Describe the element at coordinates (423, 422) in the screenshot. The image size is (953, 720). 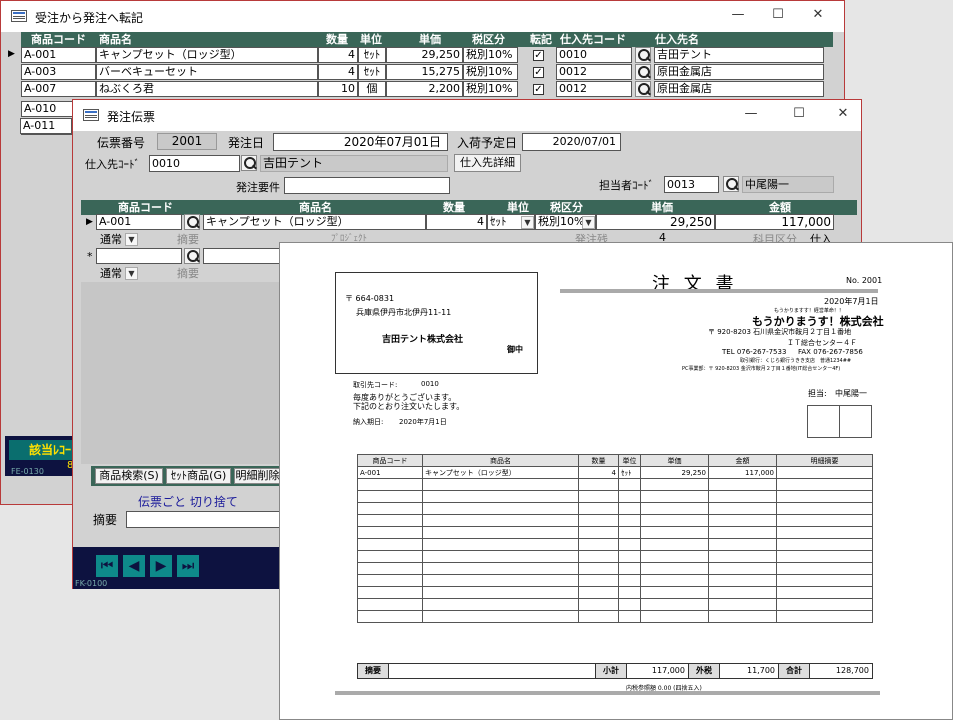
I see `delivery-date: 2020年7月1日` at that location.